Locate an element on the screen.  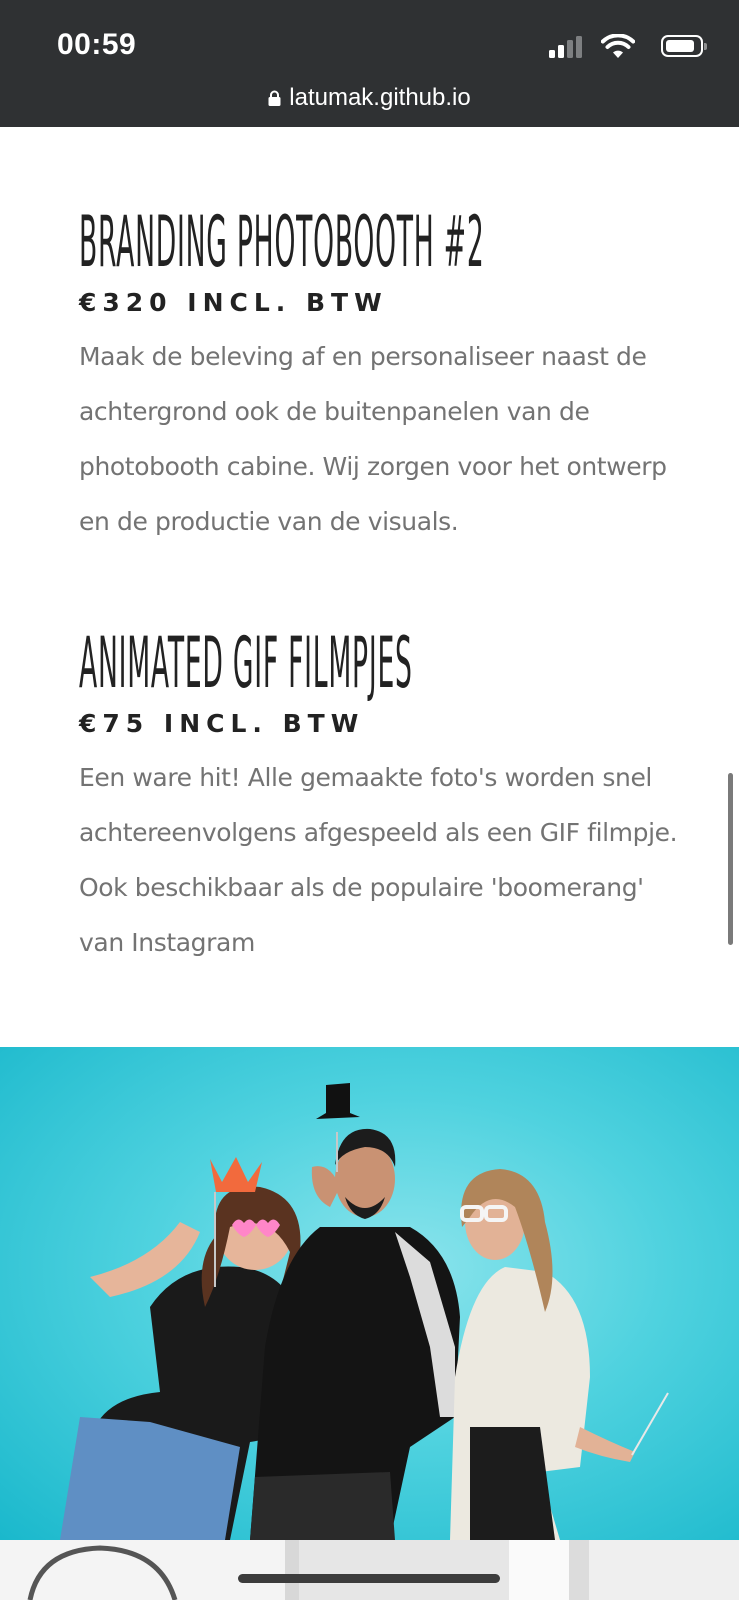
address-bar: latumak.github.io is located at coordinates (369, 98).